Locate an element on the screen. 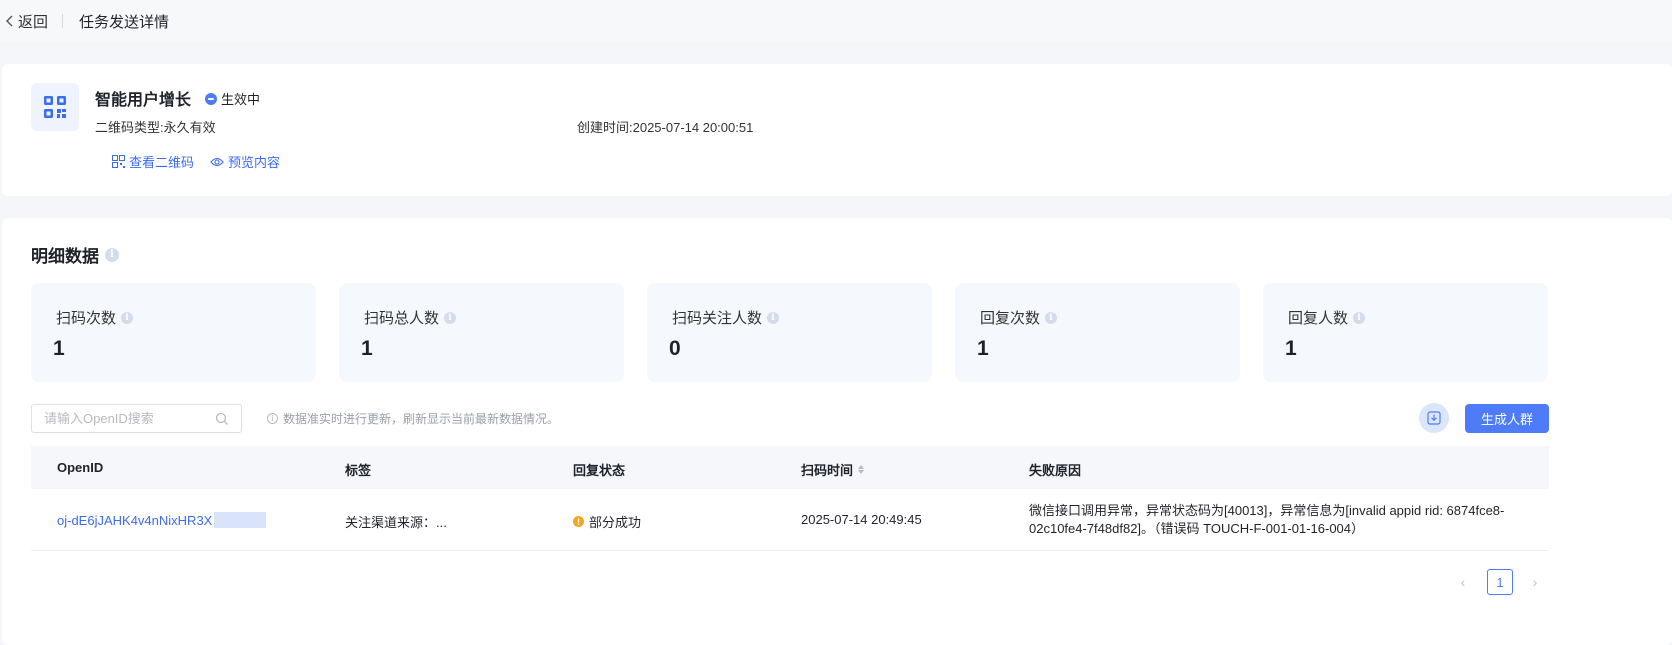 This screenshot has height=645, width=1672. back-label: 返回 is located at coordinates (33, 22).